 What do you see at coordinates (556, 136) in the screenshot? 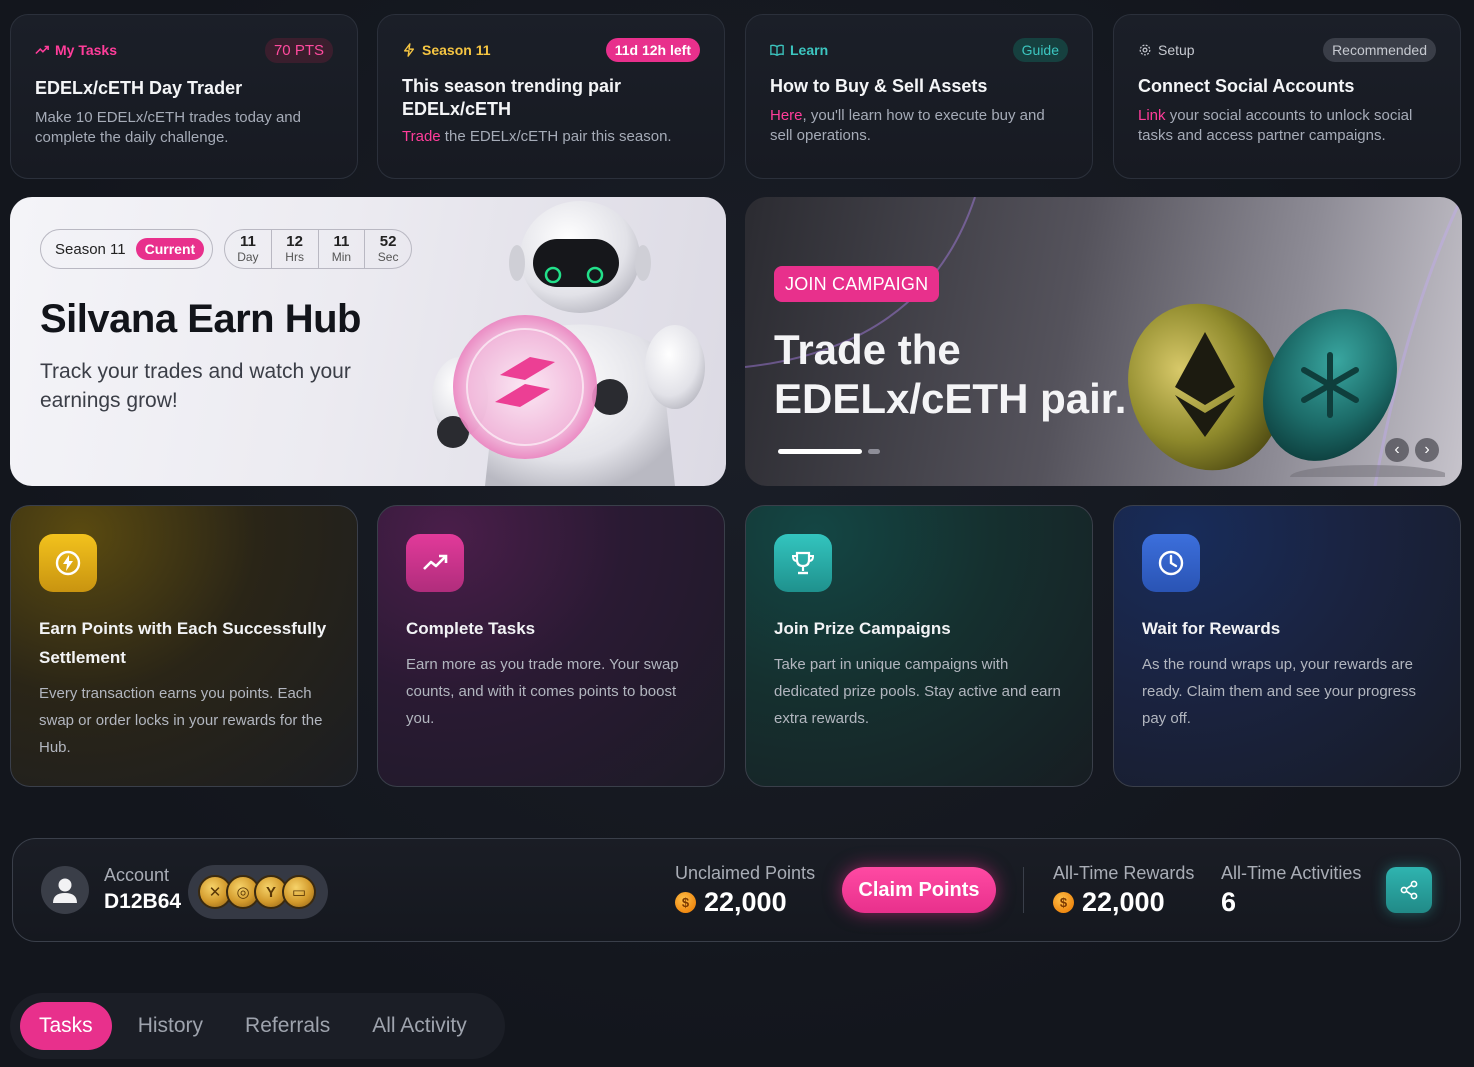
I see `card-desc-text: the EDELx/cETH pair this season.` at bounding box center [556, 136].